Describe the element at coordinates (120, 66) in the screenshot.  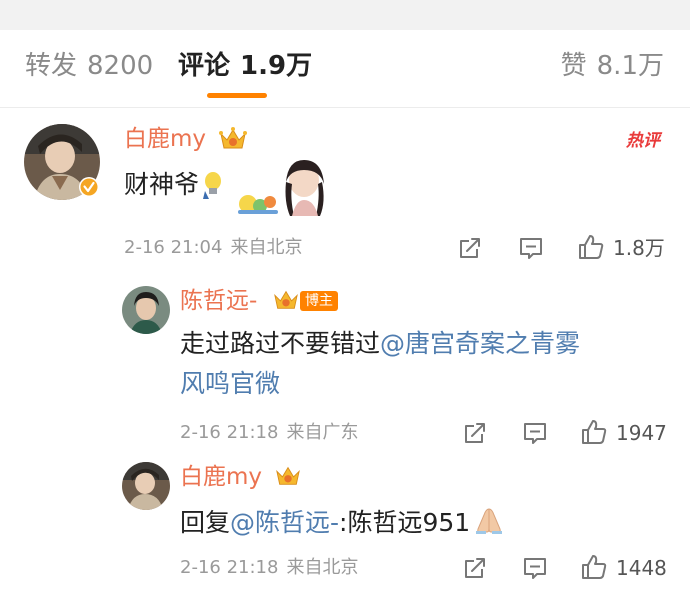
I see `tab-repost-count: 8200` at that location.